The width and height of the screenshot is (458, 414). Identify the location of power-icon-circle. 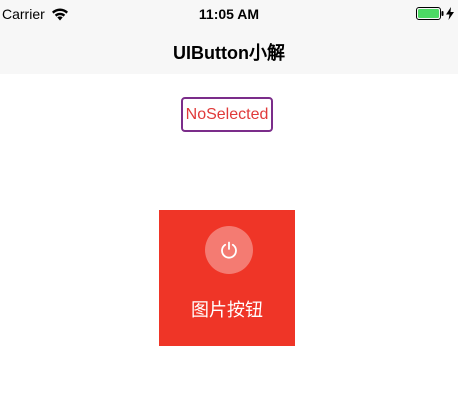
(229, 250).